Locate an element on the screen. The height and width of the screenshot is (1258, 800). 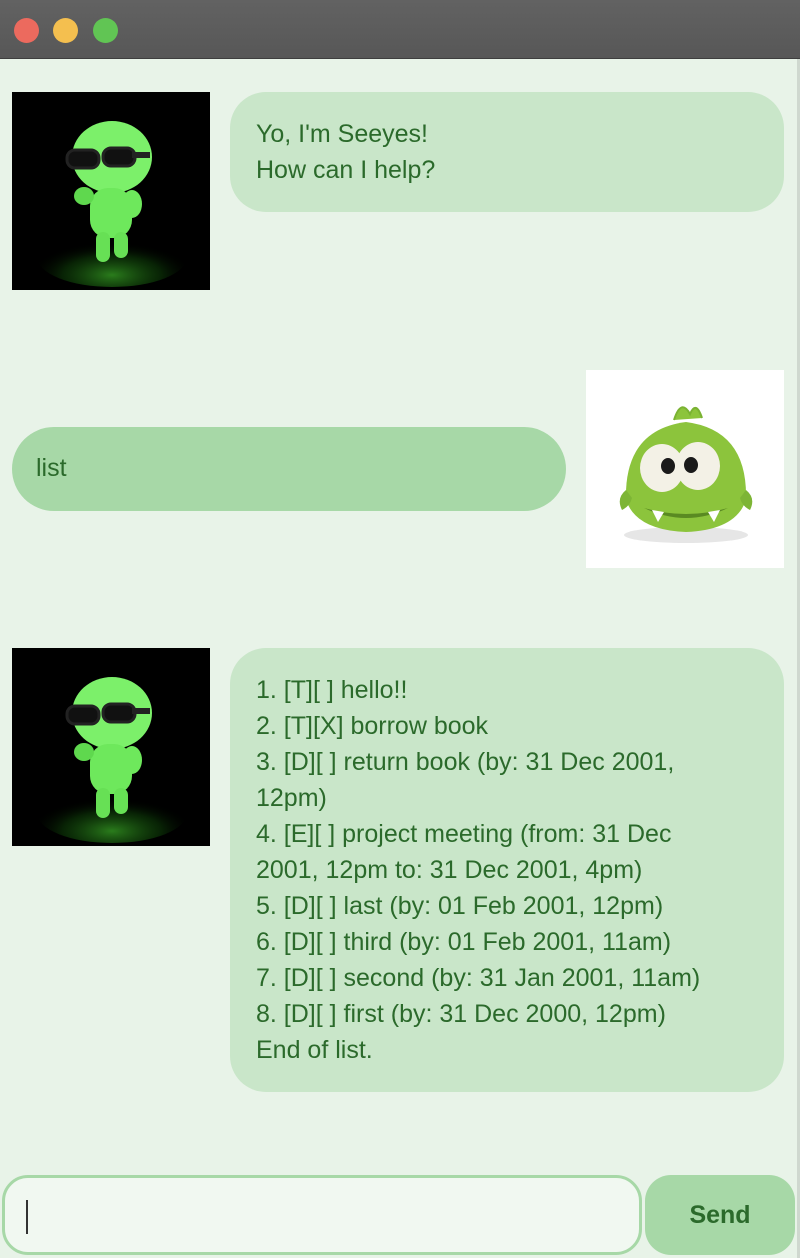
send-button: Send is located at coordinates (720, 1215).